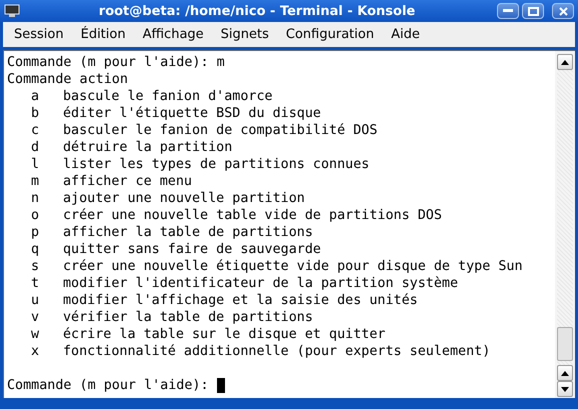  Describe the element at coordinates (35, 96) in the screenshot. I see `option-key: a` at that location.